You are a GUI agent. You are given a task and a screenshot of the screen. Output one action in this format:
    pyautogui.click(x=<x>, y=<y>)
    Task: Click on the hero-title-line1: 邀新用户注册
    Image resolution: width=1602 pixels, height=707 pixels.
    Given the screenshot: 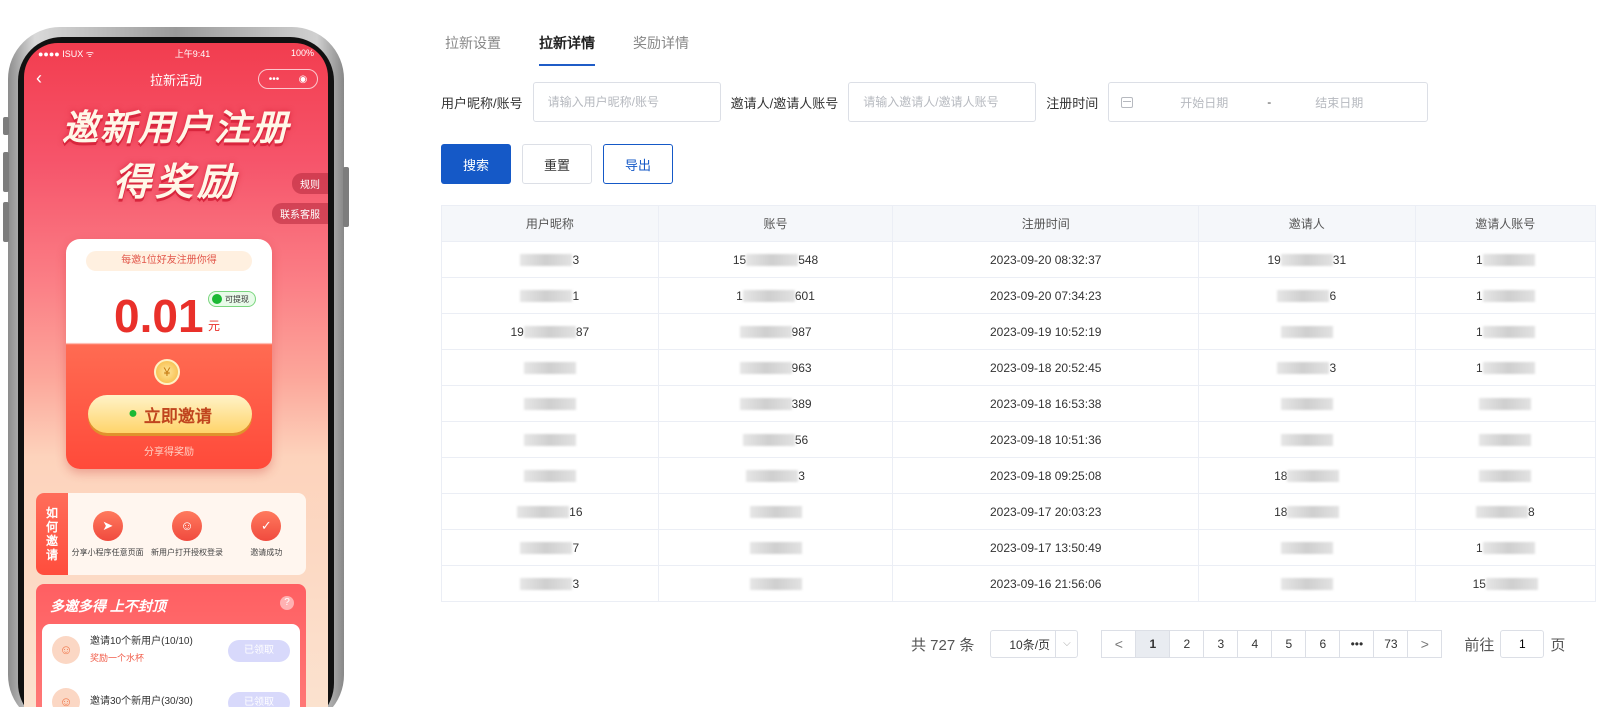 What is the action you would take?
    pyautogui.click(x=175, y=127)
    